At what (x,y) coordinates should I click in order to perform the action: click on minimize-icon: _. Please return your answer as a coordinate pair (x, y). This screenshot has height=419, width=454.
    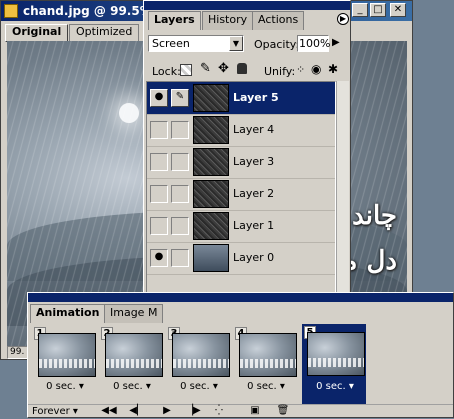
    Looking at the image, I should click on (360, 9).